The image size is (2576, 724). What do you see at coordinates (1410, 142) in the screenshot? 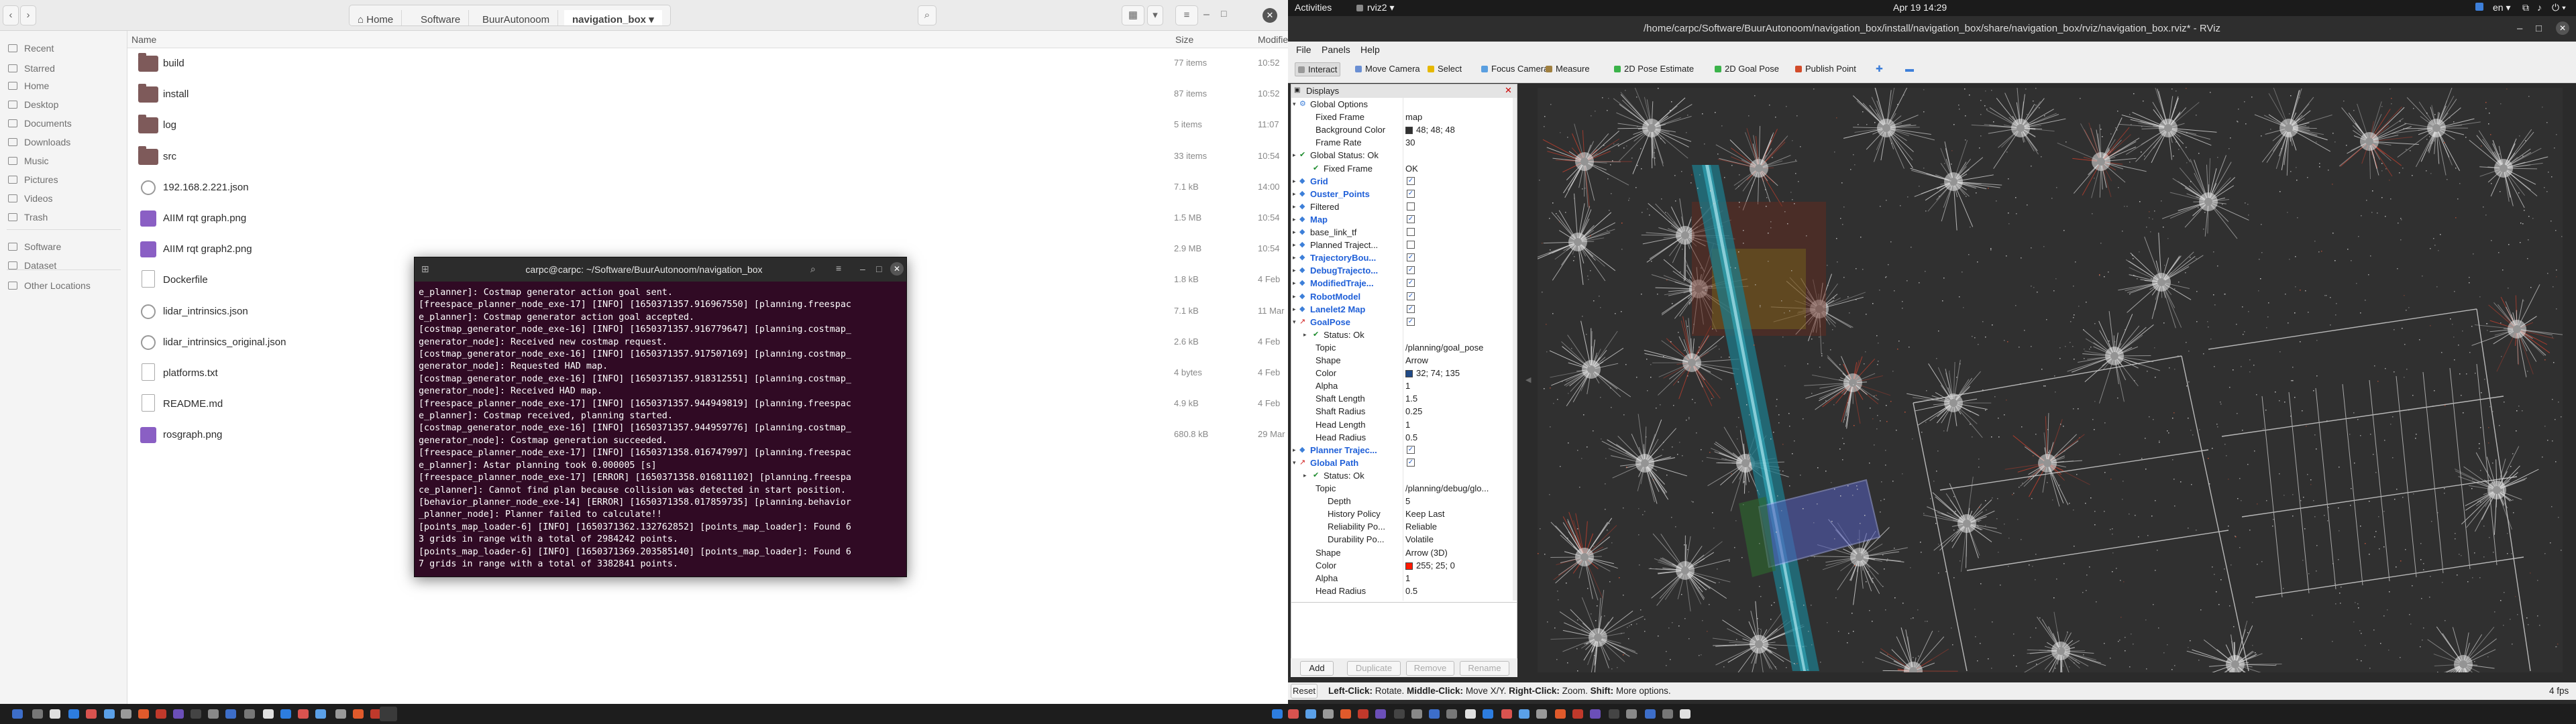
I see `property-value: 30` at bounding box center [1410, 142].